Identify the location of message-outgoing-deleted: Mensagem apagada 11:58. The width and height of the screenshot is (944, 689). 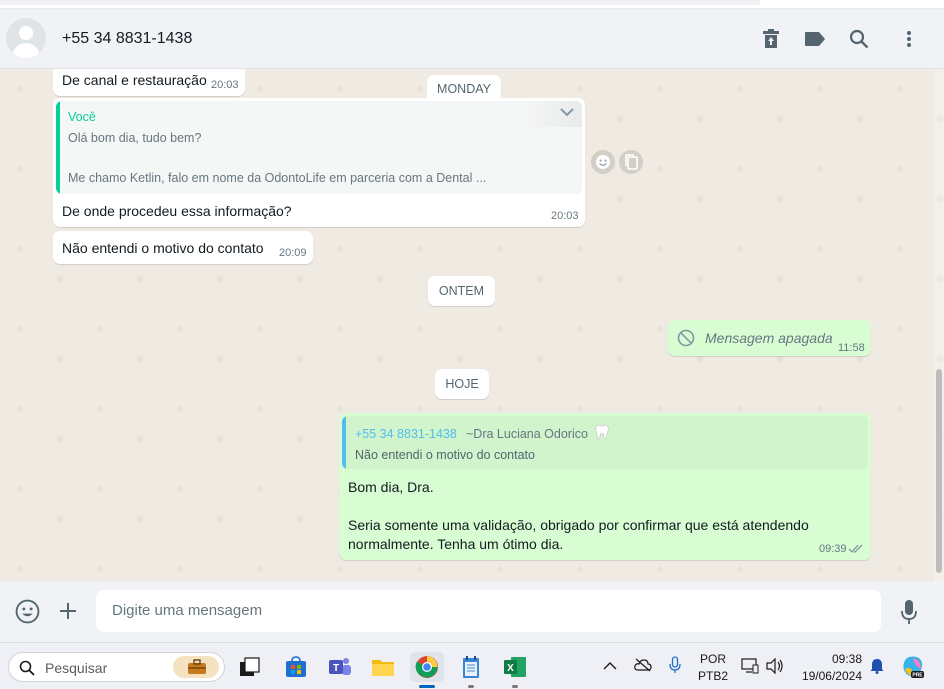
(769, 338).